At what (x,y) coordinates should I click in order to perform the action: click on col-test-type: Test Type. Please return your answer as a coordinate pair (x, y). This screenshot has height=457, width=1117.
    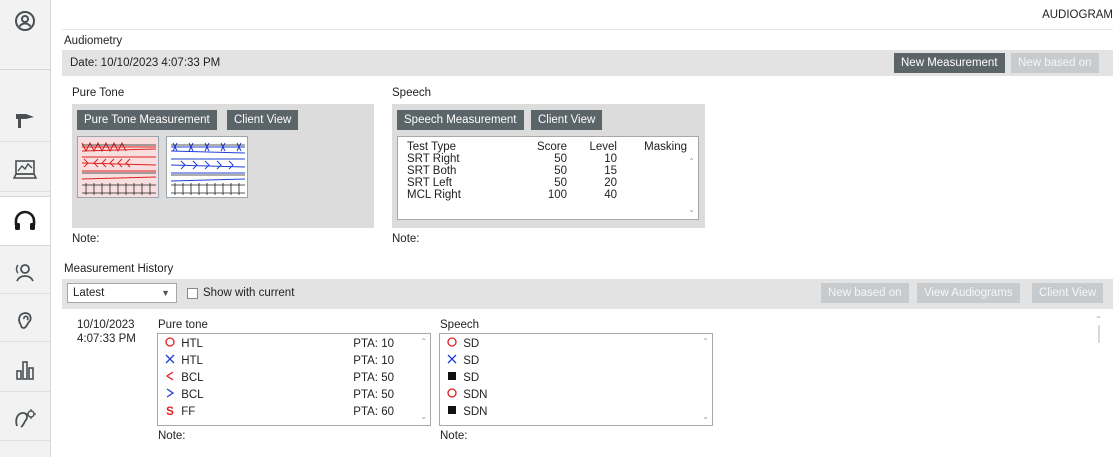
    Looking at the image, I should click on (432, 147).